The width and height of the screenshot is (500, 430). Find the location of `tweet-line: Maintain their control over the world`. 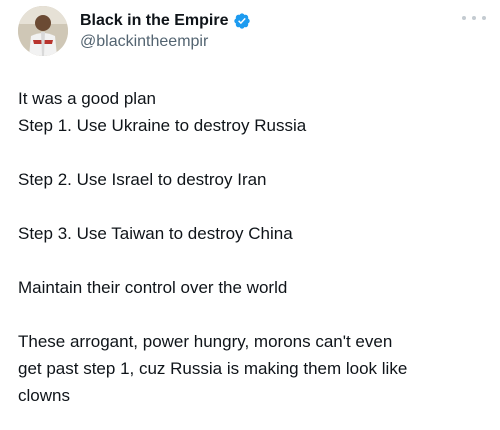

tweet-line: Maintain their control over the world is located at coordinates (153, 287).